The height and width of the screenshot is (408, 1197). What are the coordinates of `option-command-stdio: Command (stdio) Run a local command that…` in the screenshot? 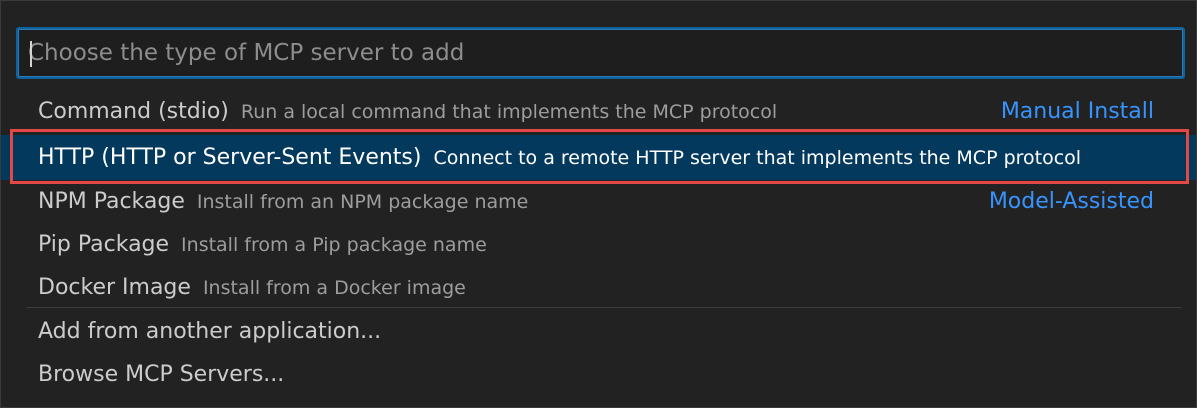 It's located at (598, 111).